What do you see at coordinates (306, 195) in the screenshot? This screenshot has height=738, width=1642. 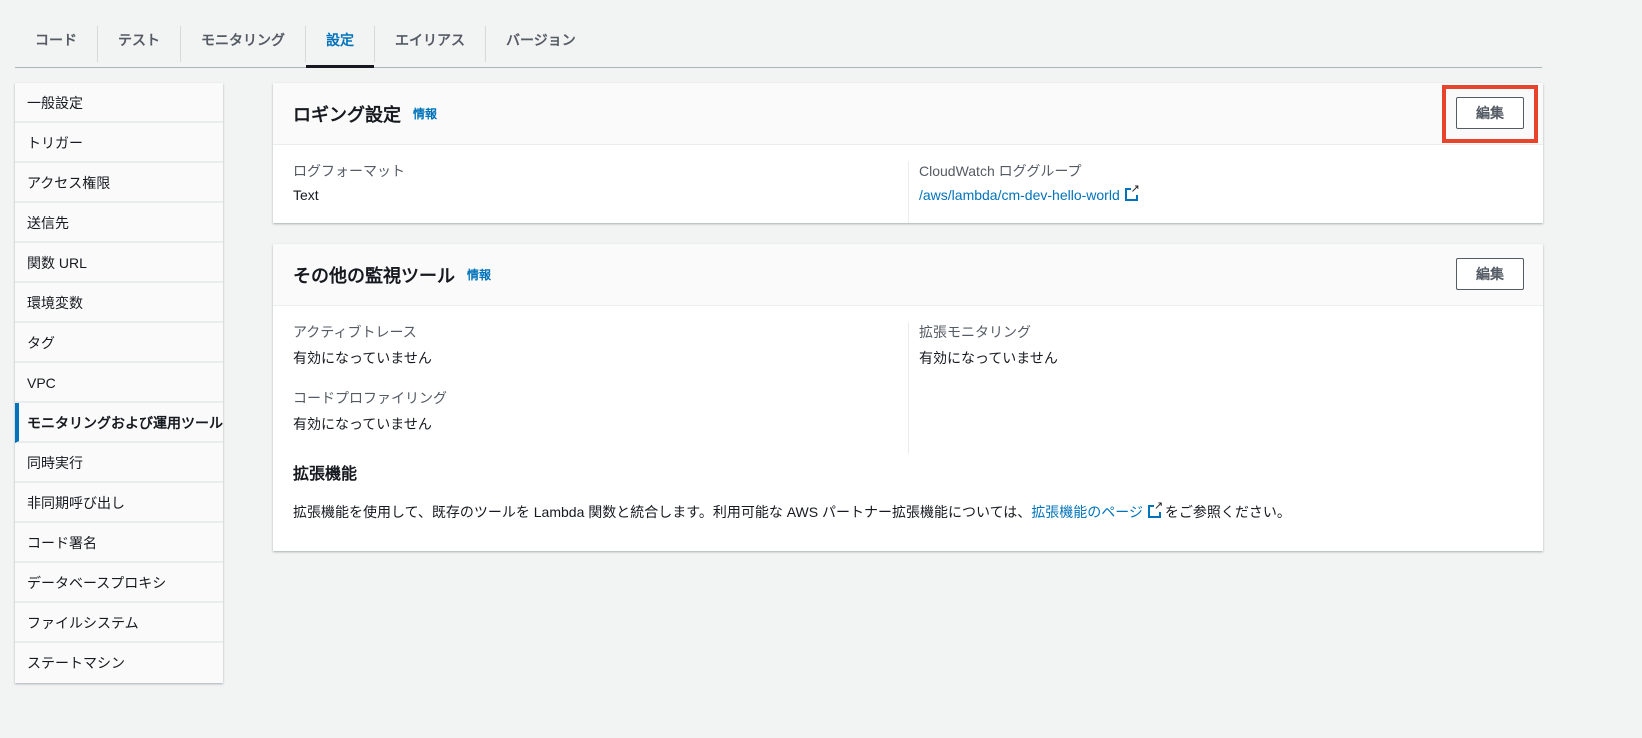 I see `log-format-value: Text` at bounding box center [306, 195].